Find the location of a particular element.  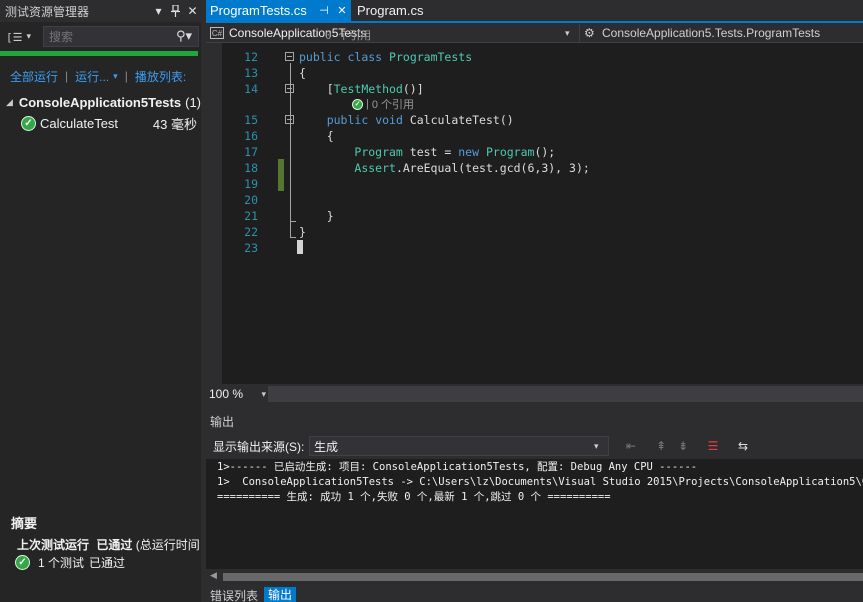

summary-count-text: 1 个测试 is located at coordinates (61, 562).